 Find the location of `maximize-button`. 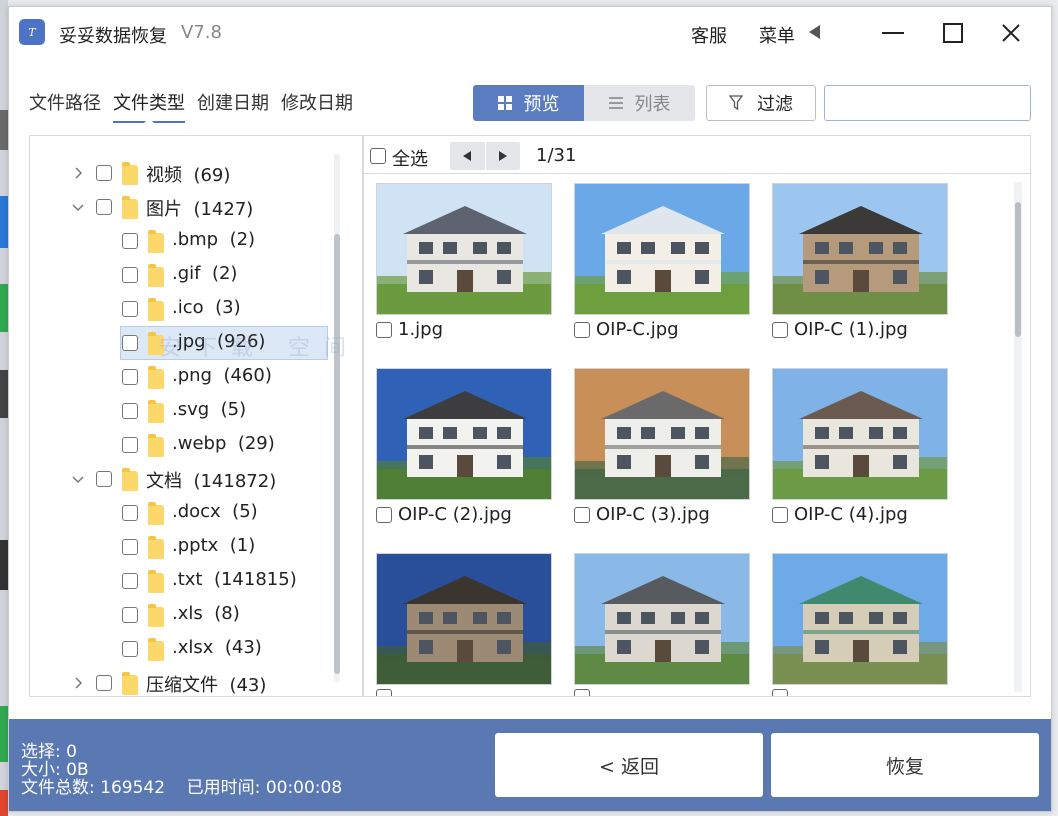

maximize-button is located at coordinates (953, 33).